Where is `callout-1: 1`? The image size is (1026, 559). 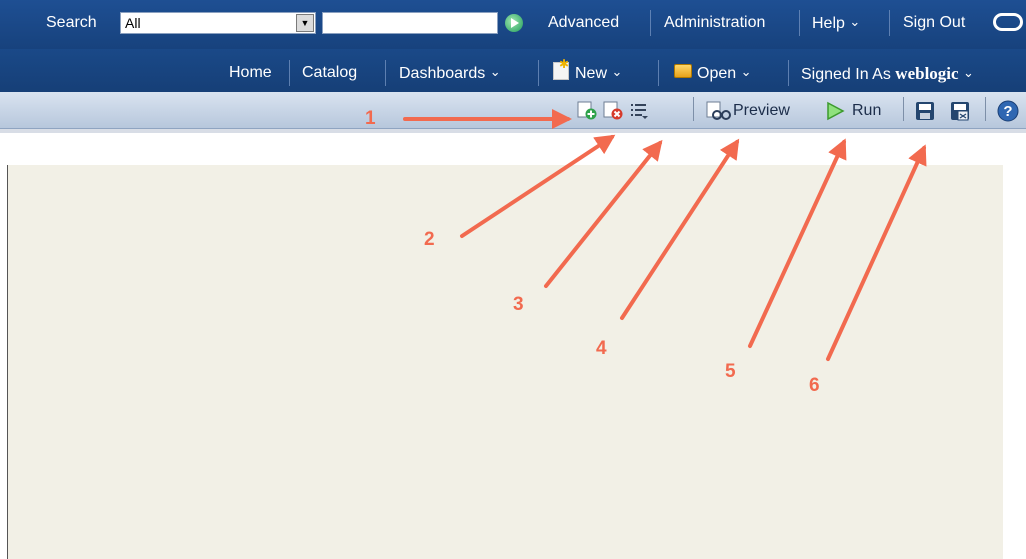
callout-1: 1 is located at coordinates (370, 118).